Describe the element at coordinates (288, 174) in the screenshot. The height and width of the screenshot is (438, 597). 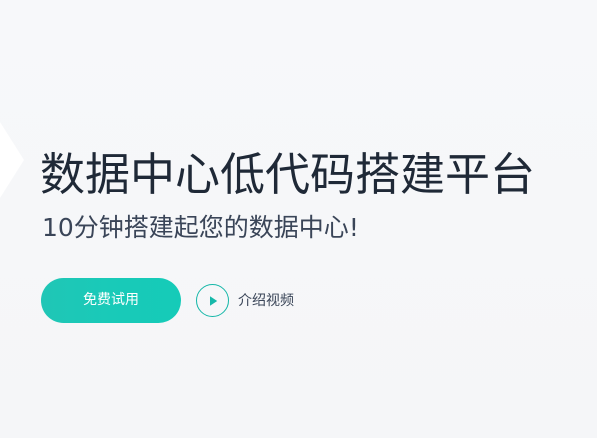
I see `hero-title: 数据中心低代码搭建平台` at that location.